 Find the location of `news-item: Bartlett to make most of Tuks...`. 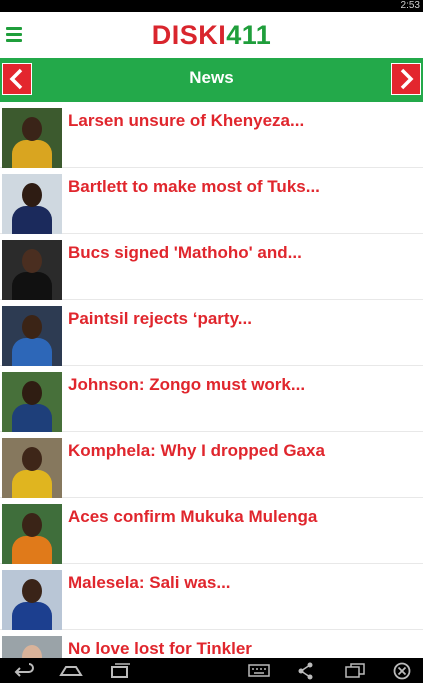

news-item: Bartlett to make most of Tuks... is located at coordinates (211, 201).